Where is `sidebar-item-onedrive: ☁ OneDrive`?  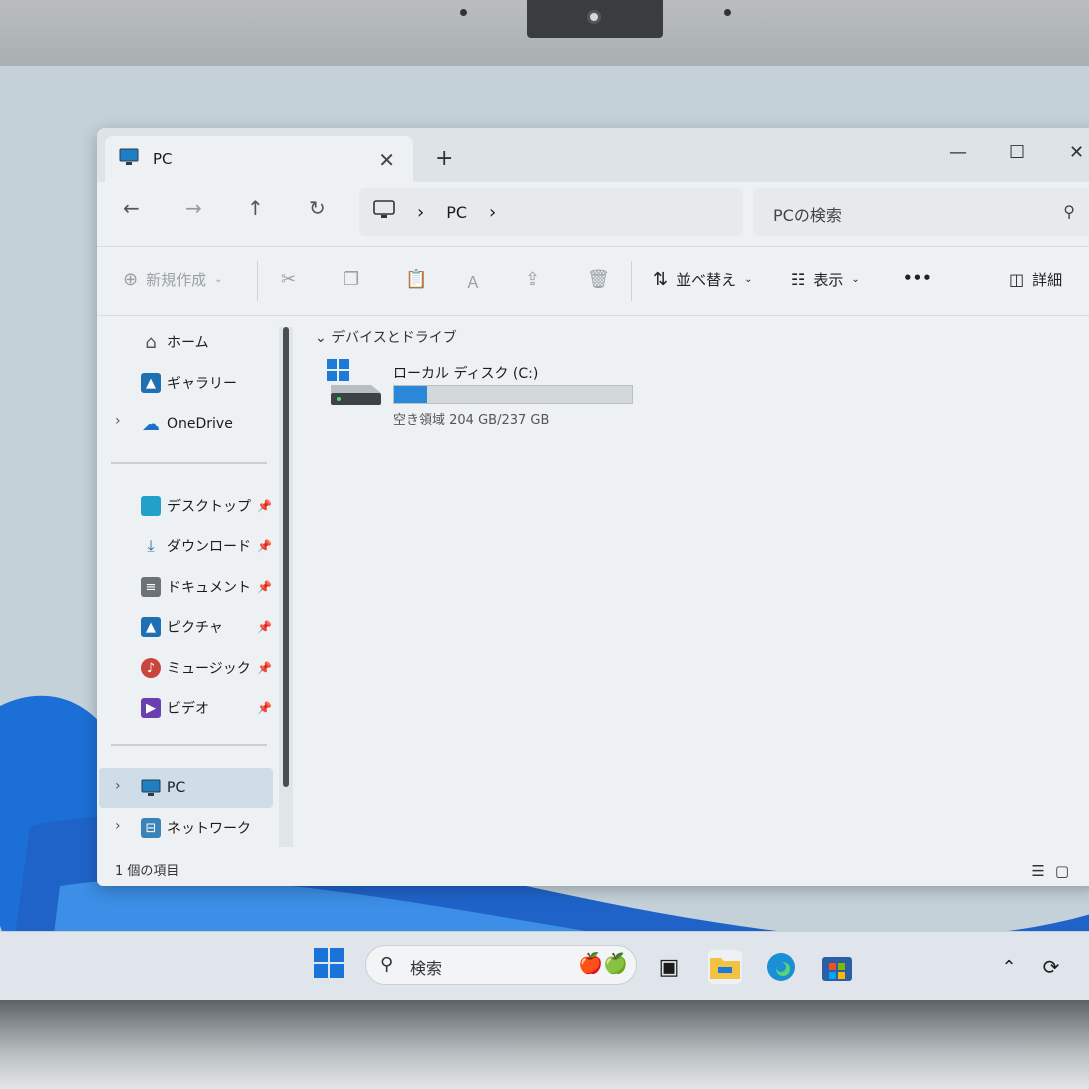
sidebar-item-onedrive: ☁ OneDrive is located at coordinates (187, 424).